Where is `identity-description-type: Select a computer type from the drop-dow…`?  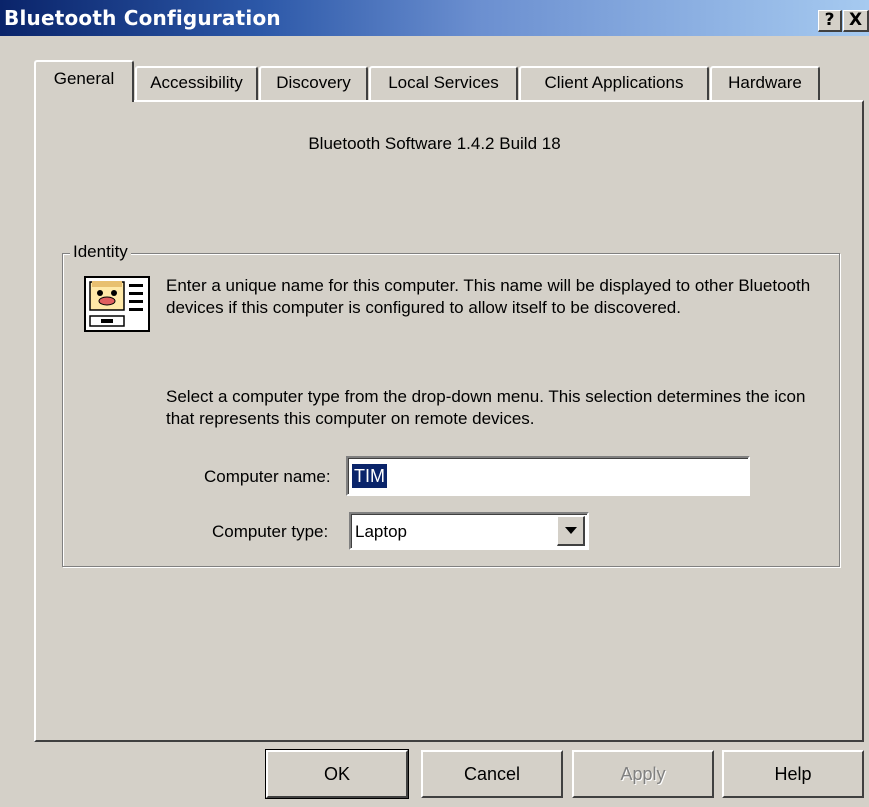
identity-description-type: Select a computer type from the drop-dow… is located at coordinates (486, 407).